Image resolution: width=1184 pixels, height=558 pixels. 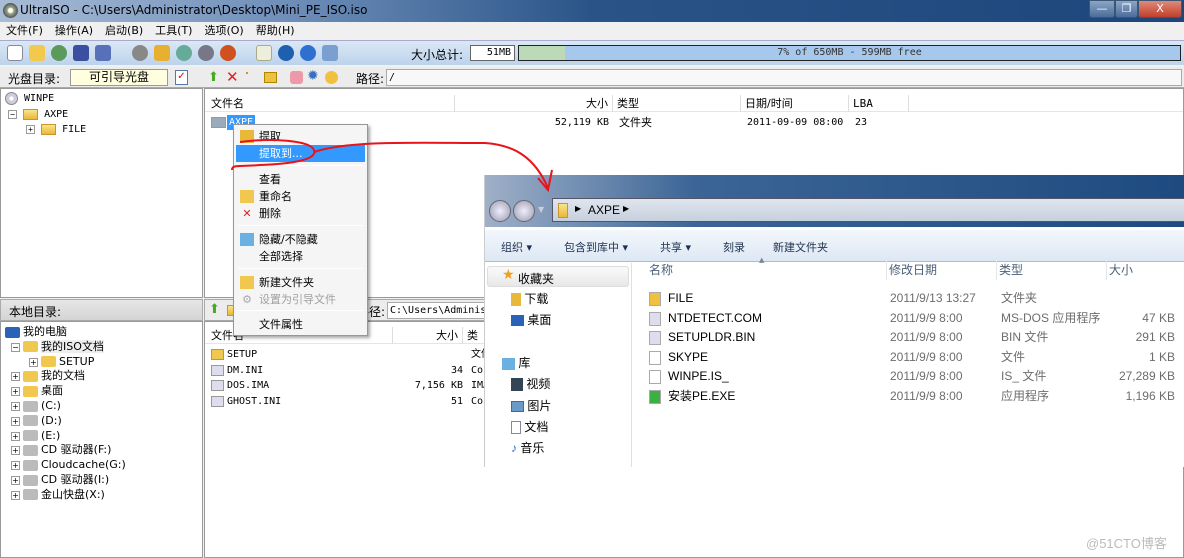 What do you see at coordinates (530, 383) in the screenshot?
I see `nav-videos: 视频` at bounding box center [530, 383].